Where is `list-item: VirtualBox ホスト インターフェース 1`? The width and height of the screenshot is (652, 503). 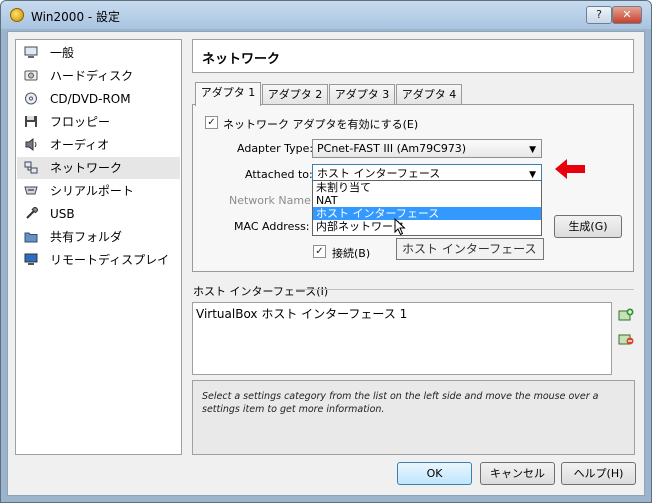
list-item: VirtualBox ホスト インターフェース 1 is located at coordinates (301, 313).